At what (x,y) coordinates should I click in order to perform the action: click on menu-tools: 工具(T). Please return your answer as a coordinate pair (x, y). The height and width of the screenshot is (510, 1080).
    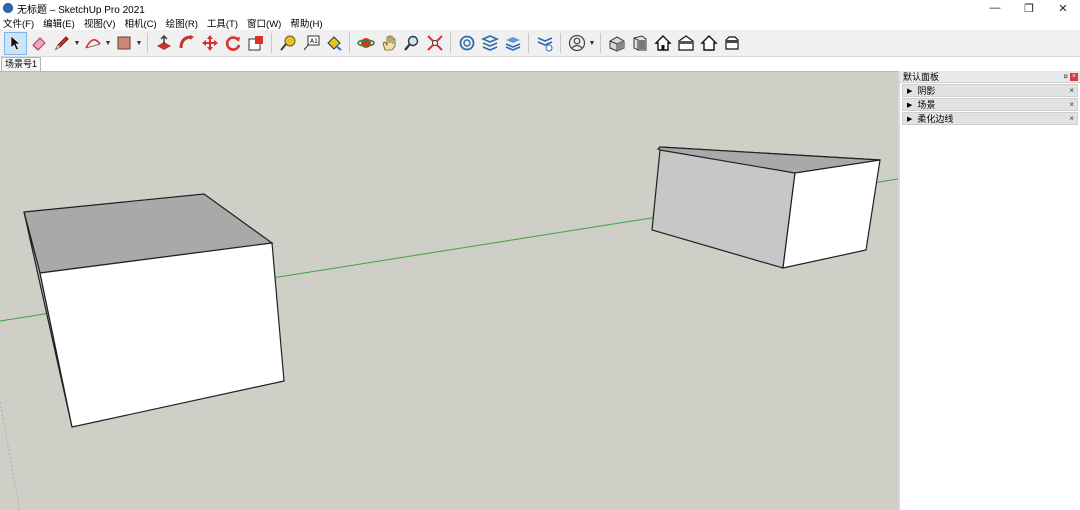
    Looking at the image, I should click on (222, 23).